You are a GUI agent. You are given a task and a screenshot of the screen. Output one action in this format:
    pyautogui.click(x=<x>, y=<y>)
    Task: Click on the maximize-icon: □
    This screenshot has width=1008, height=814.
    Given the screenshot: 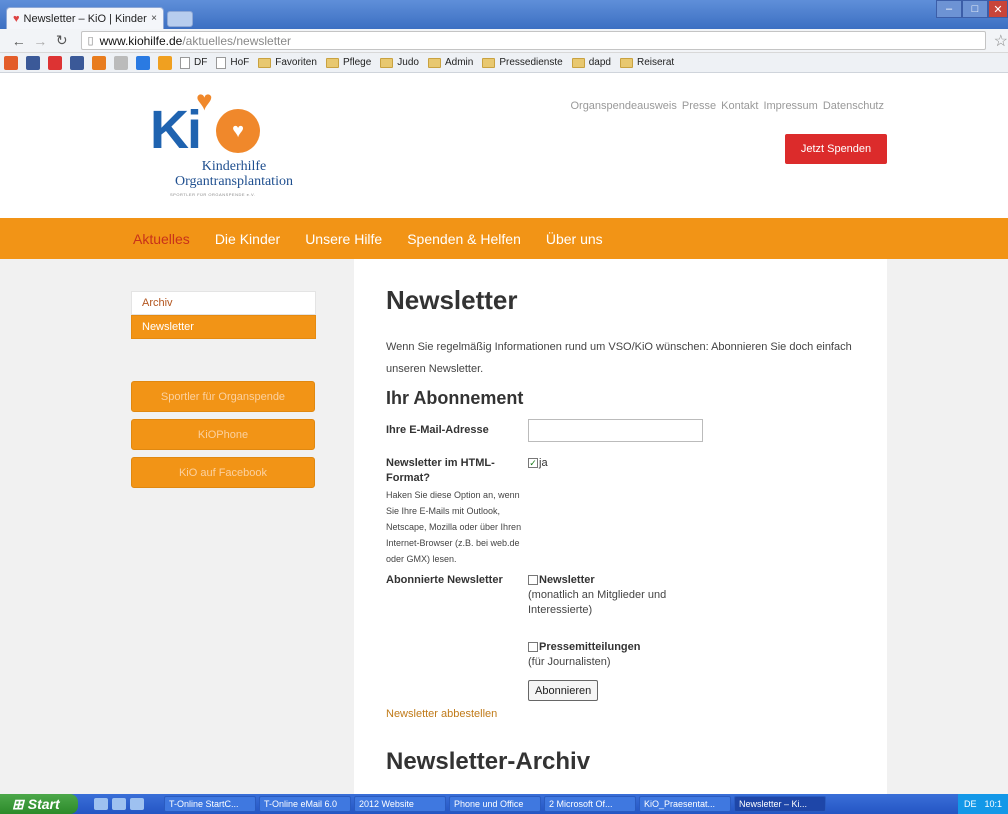 What is the action you would take?
    pyautogui.click(x=975, y=9)
    